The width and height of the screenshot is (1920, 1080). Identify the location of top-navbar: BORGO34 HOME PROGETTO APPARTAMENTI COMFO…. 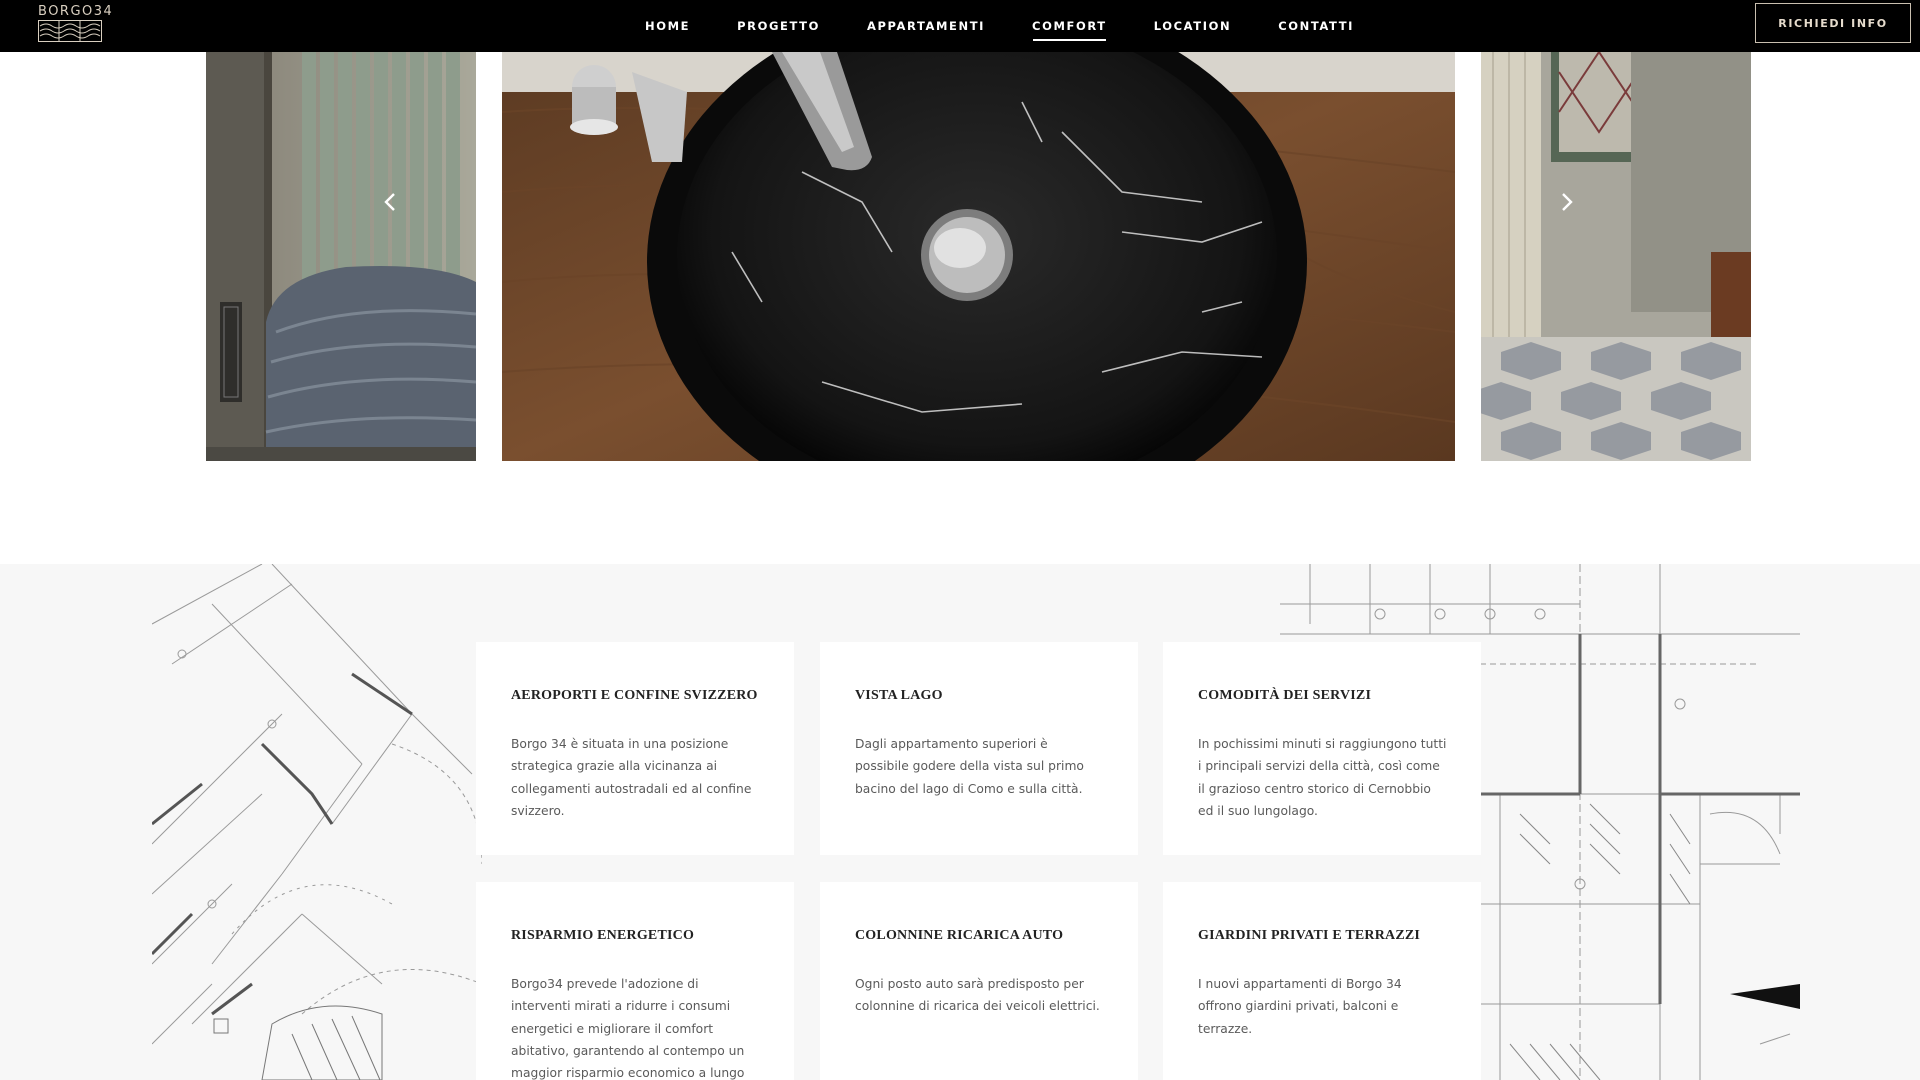
(960, 26).